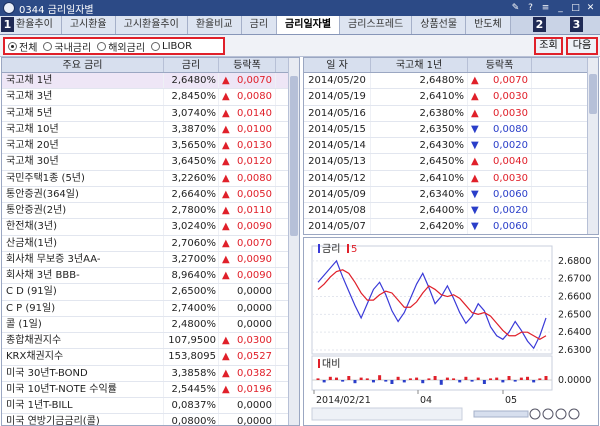  Describe the element at coordinates (150, 194) in the screenshot. I see `table-row: 통안증권(364일) 2,6640% ▲ 0,0050` at that location.